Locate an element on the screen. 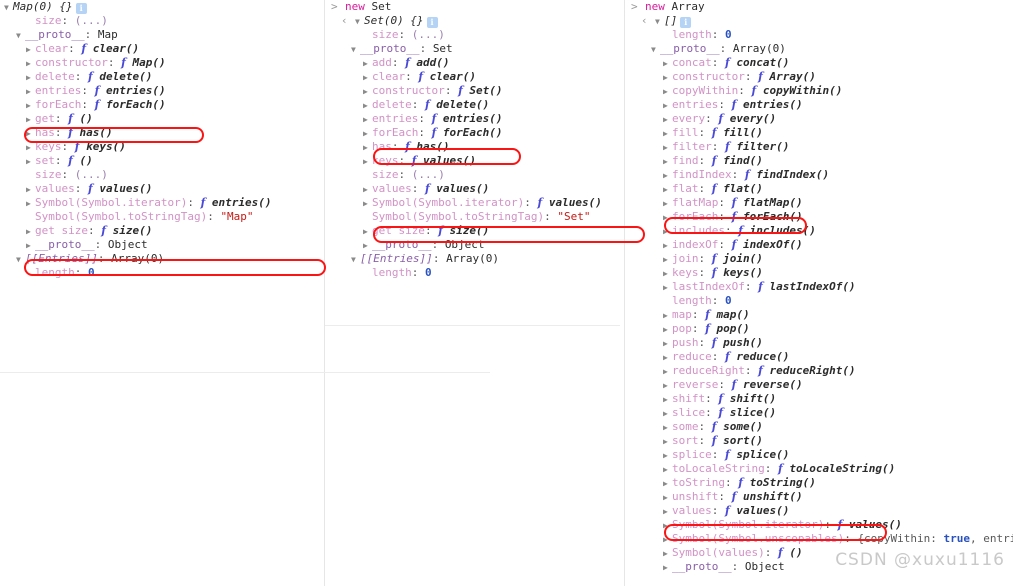  object-tree-row: ▶ findIndex: f findIndex() is located at coordinates (819, 175).